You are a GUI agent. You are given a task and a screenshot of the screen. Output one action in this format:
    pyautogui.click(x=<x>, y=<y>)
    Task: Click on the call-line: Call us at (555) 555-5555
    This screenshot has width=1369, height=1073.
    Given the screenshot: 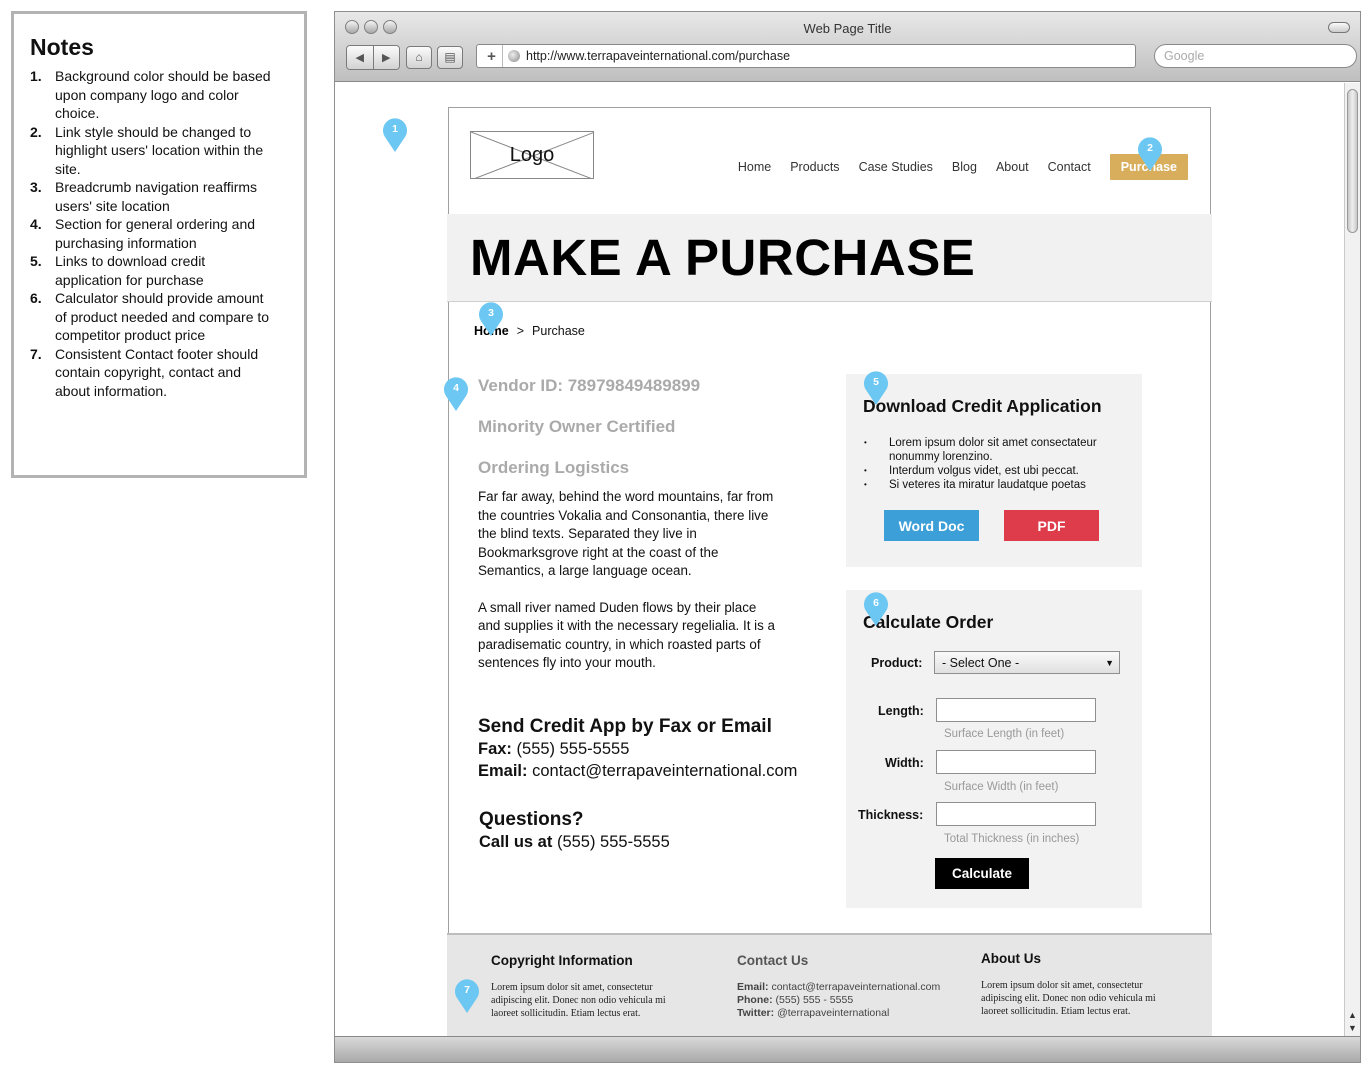 What is the action you would take?
    pyautogui.click(x=574, y=842)
    